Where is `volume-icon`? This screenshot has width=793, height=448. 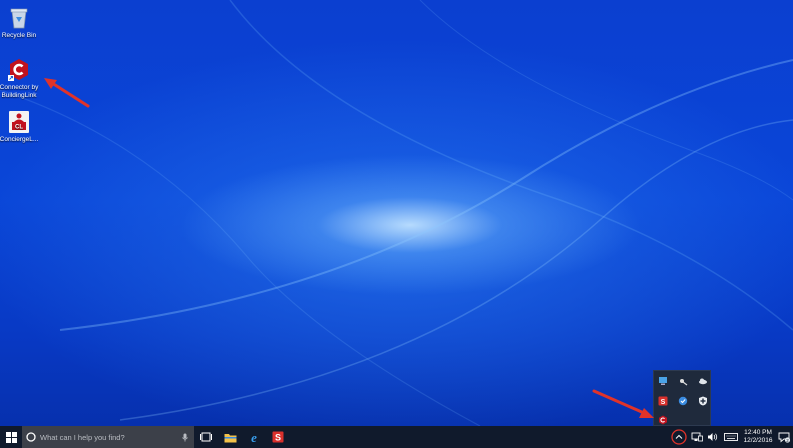
volume-icon is located at coordinates (713, 437).